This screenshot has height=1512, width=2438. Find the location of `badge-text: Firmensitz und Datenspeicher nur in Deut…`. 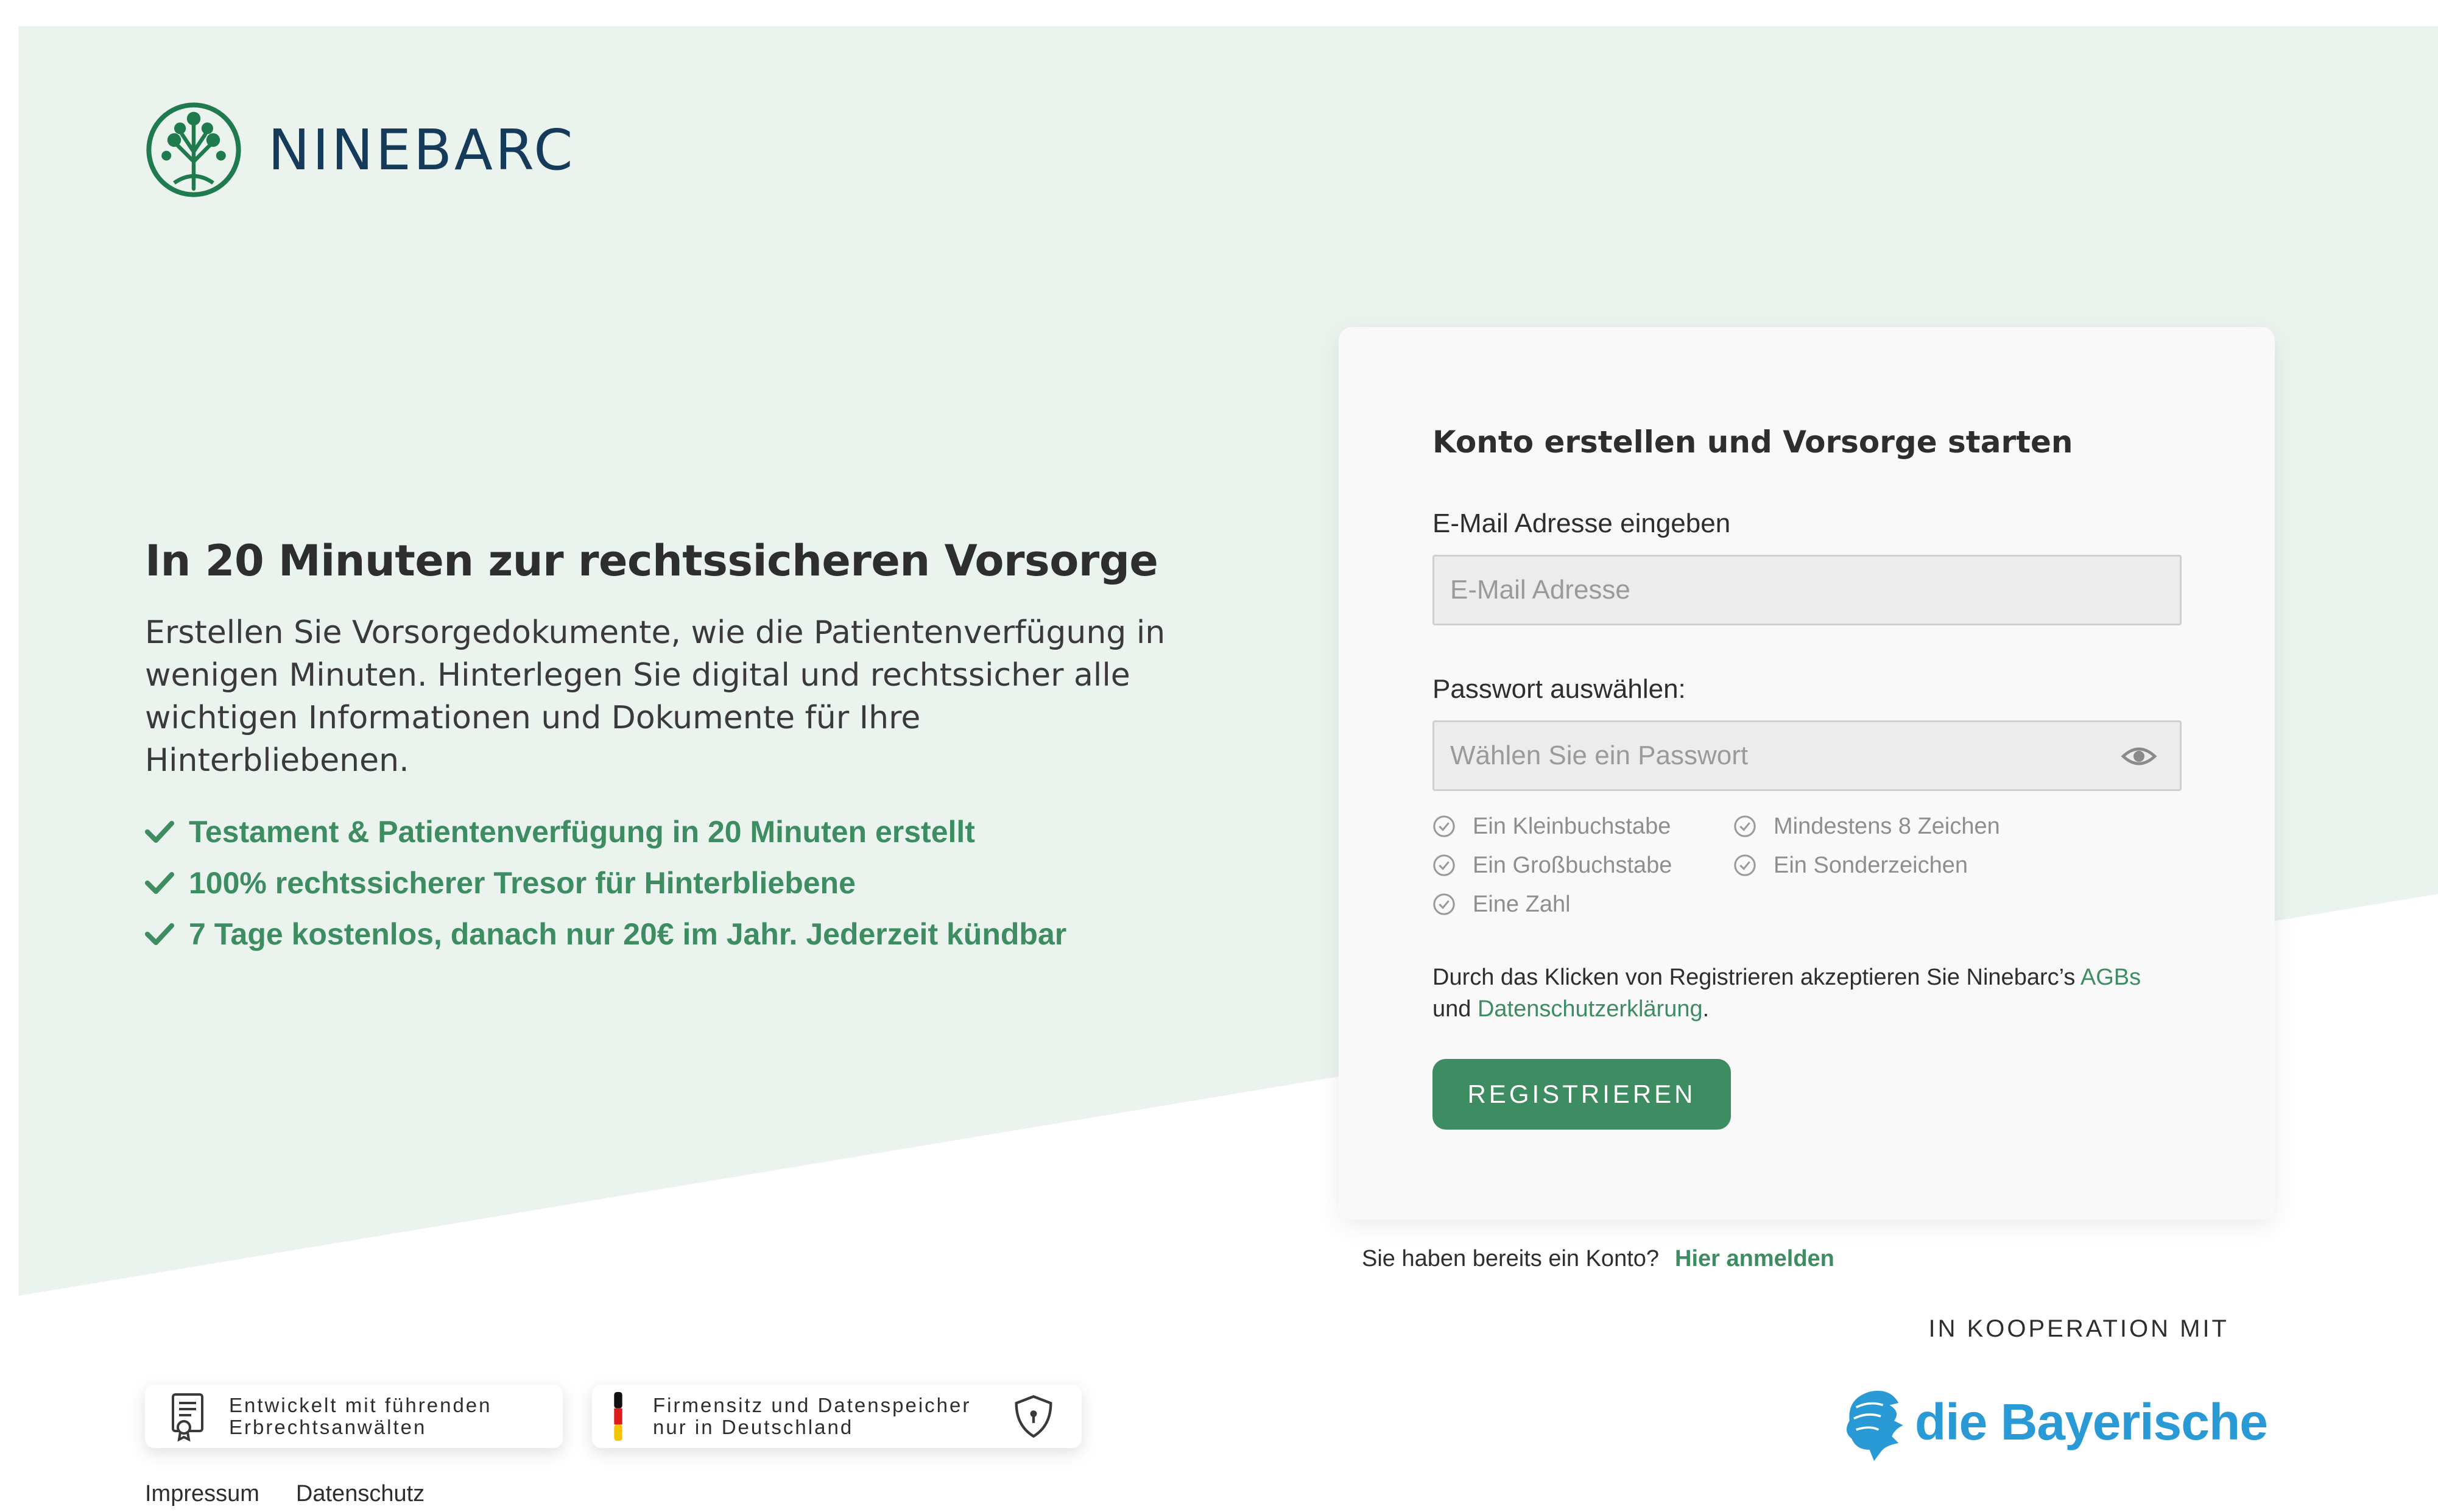

badge-text: Firmensitz und Datenspeicher nur in Deut… is located at coordinates (812, 1416).